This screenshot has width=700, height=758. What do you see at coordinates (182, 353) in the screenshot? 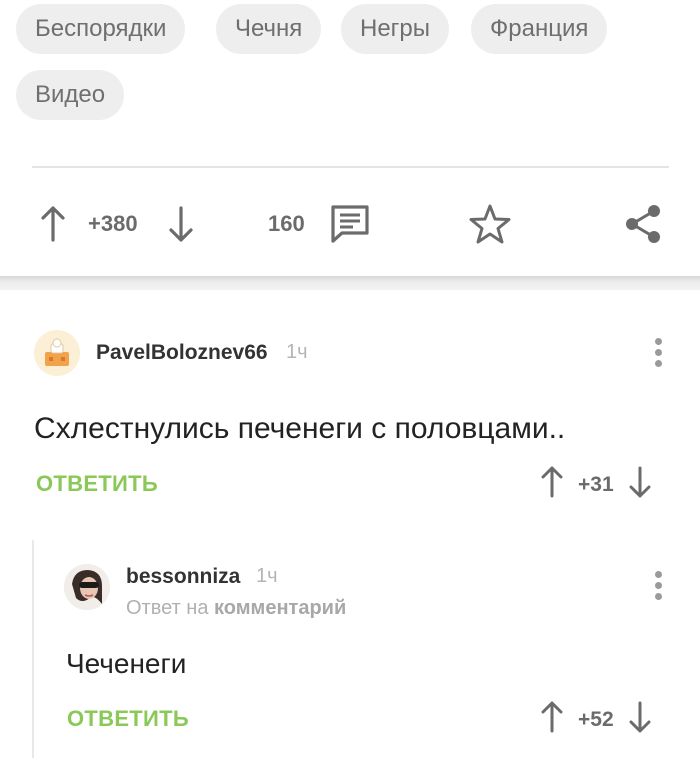
I see `comment-author: PavelBoloznev66` at bounding box center [182, 353].